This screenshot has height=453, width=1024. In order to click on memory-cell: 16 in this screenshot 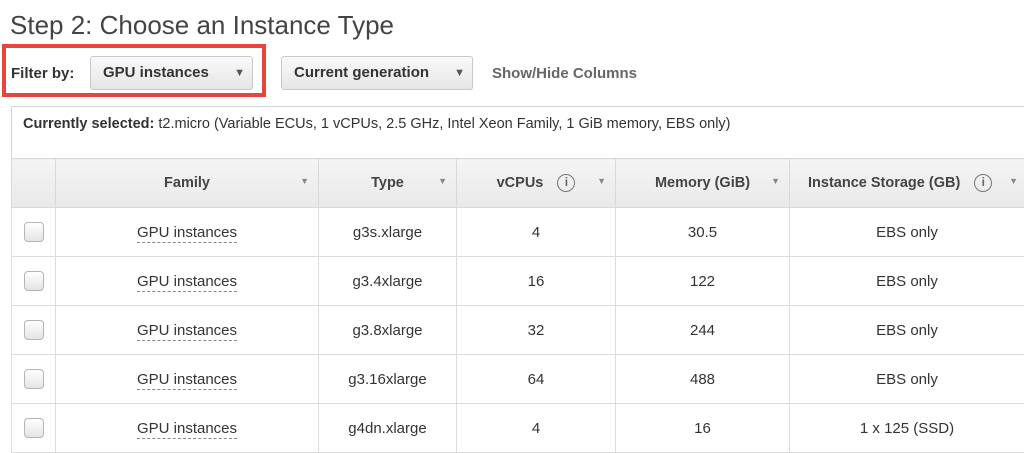, I will do `click(702, 428)`.